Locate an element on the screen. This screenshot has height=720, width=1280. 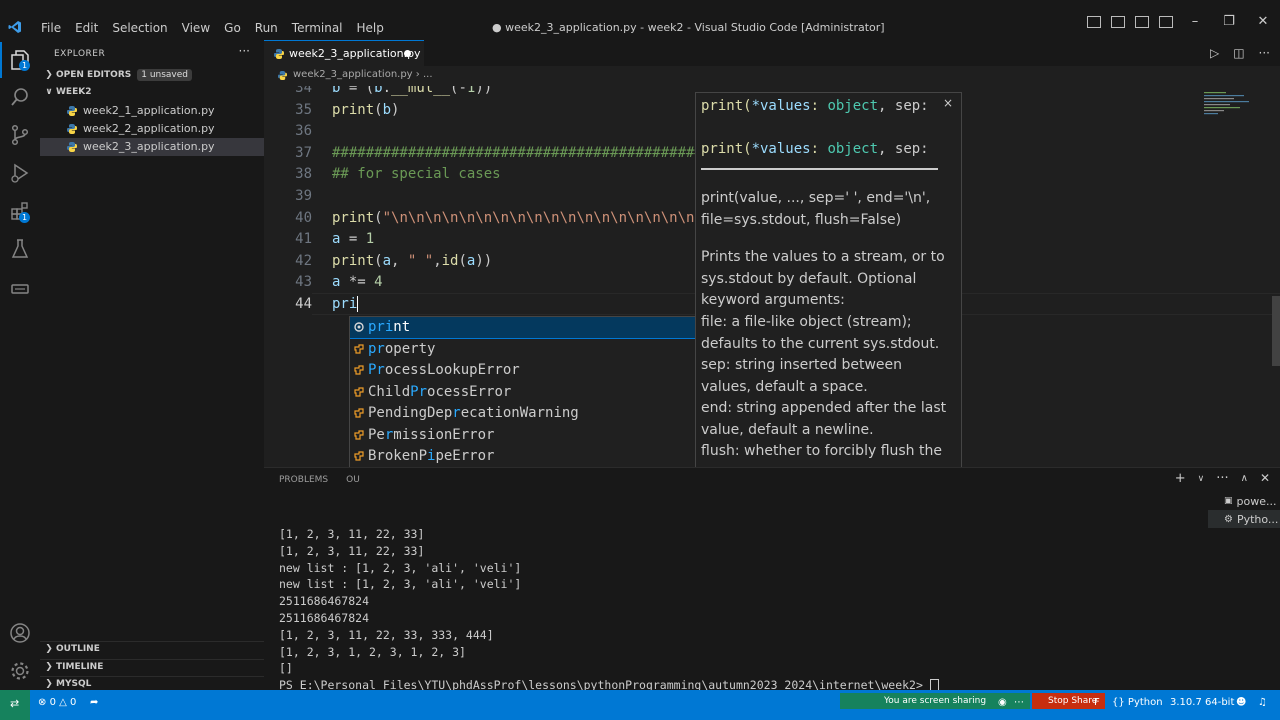
menu-edit: Edit is located at coordinates (86, 28).